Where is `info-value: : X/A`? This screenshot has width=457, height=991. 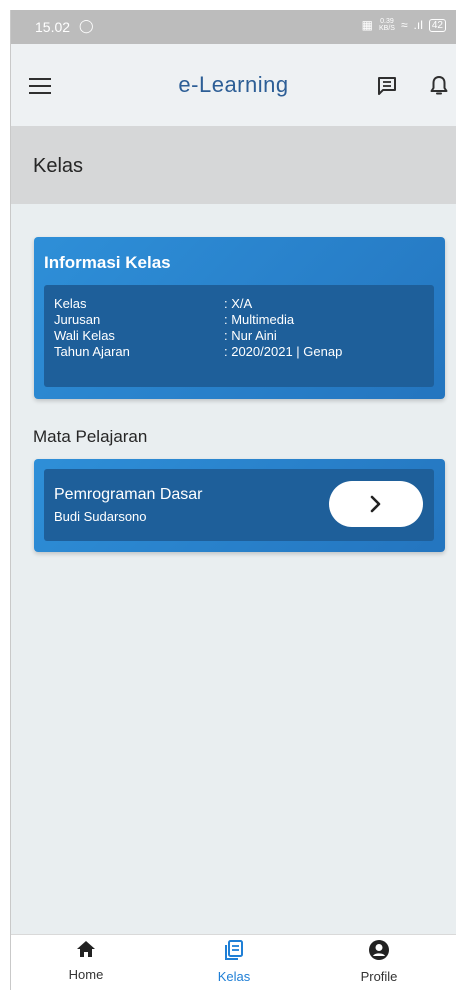
info-value: : X/A is located at coordinates (238, 303).